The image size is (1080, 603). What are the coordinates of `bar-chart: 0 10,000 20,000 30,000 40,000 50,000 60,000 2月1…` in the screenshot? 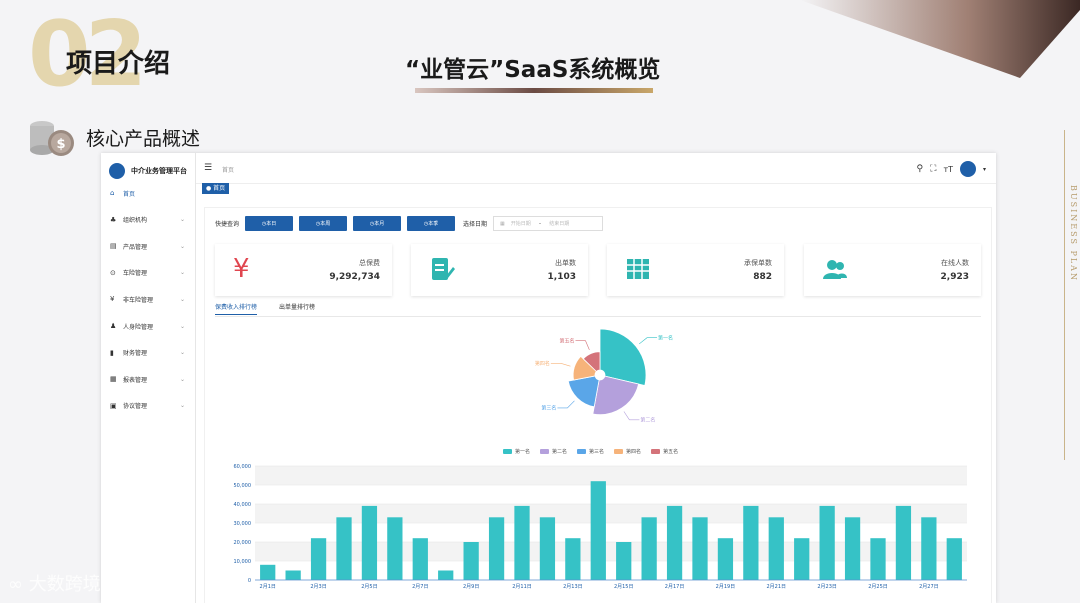 It's located at (600, 527).